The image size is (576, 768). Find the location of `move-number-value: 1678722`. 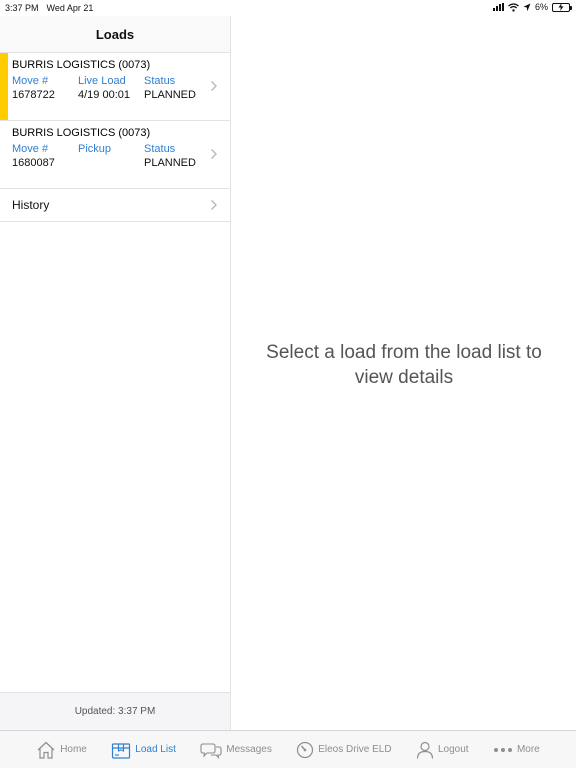

move-number-value: 1678722 is located at coordinates (33, 95).